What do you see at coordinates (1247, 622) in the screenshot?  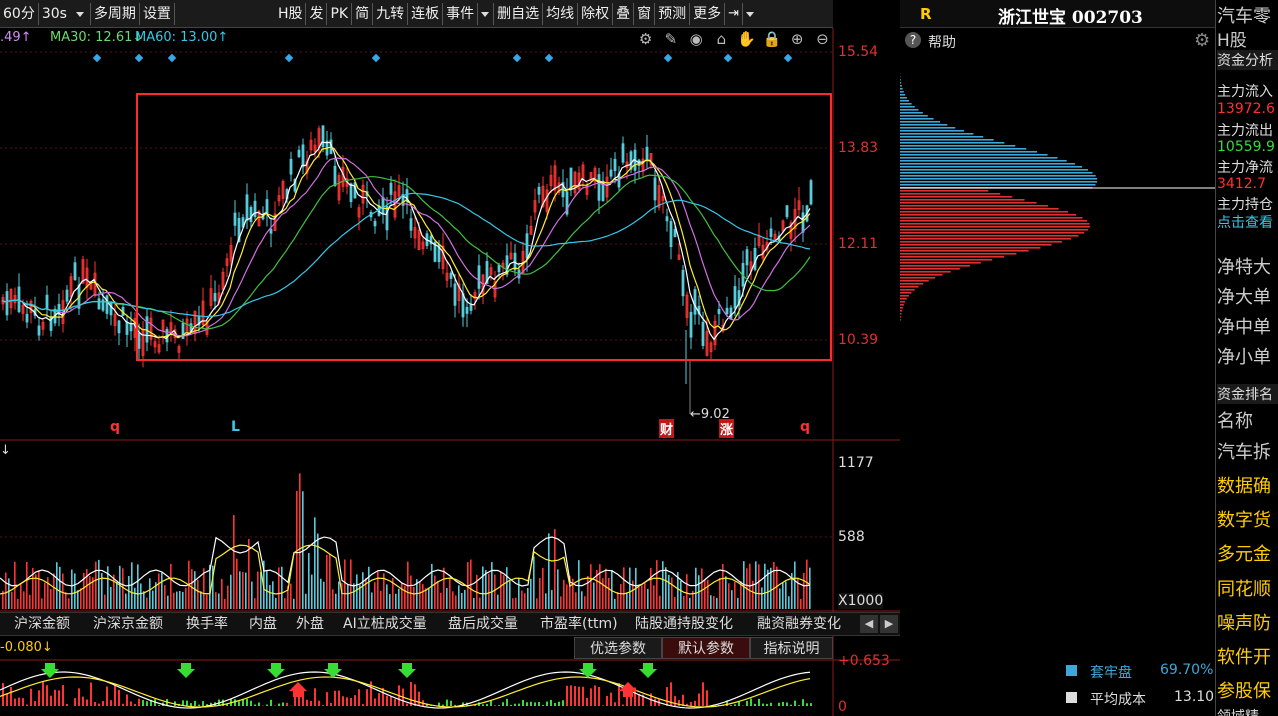 I see `rank-item: 噪声防` at bounding box center [1247, 622].